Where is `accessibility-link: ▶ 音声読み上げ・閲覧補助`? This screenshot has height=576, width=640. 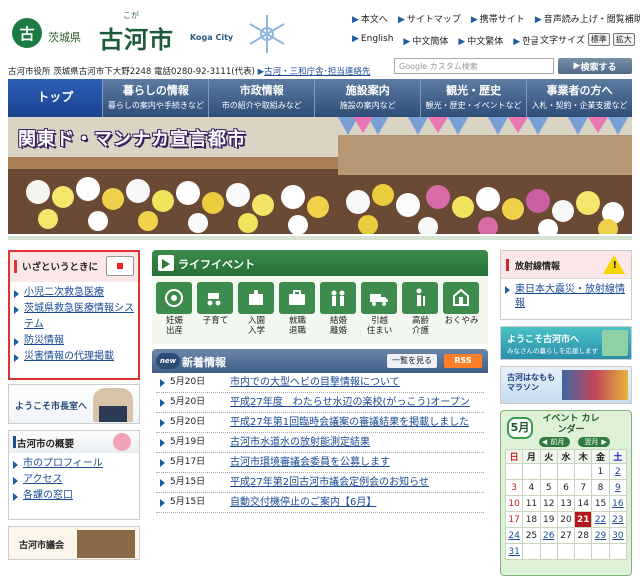
accessibility-link: ▶ 音声読み上げ・閲覧補助 is located at coordinates (587, 18).